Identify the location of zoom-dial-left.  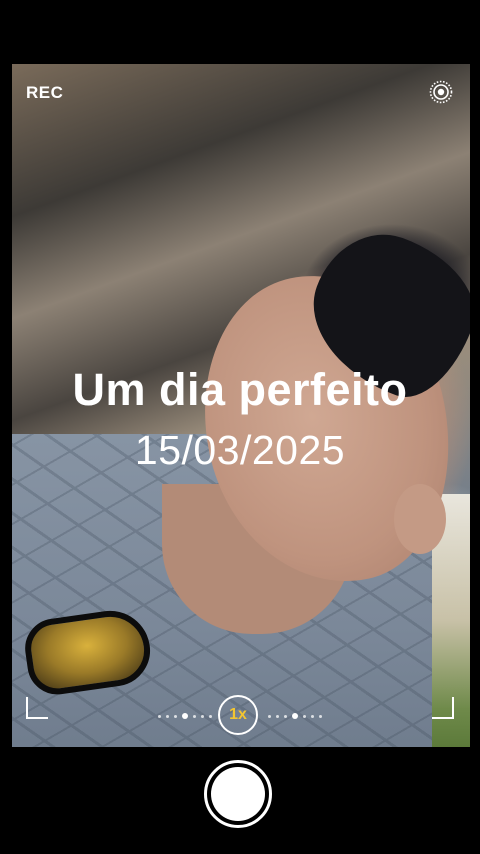
(185, 716).